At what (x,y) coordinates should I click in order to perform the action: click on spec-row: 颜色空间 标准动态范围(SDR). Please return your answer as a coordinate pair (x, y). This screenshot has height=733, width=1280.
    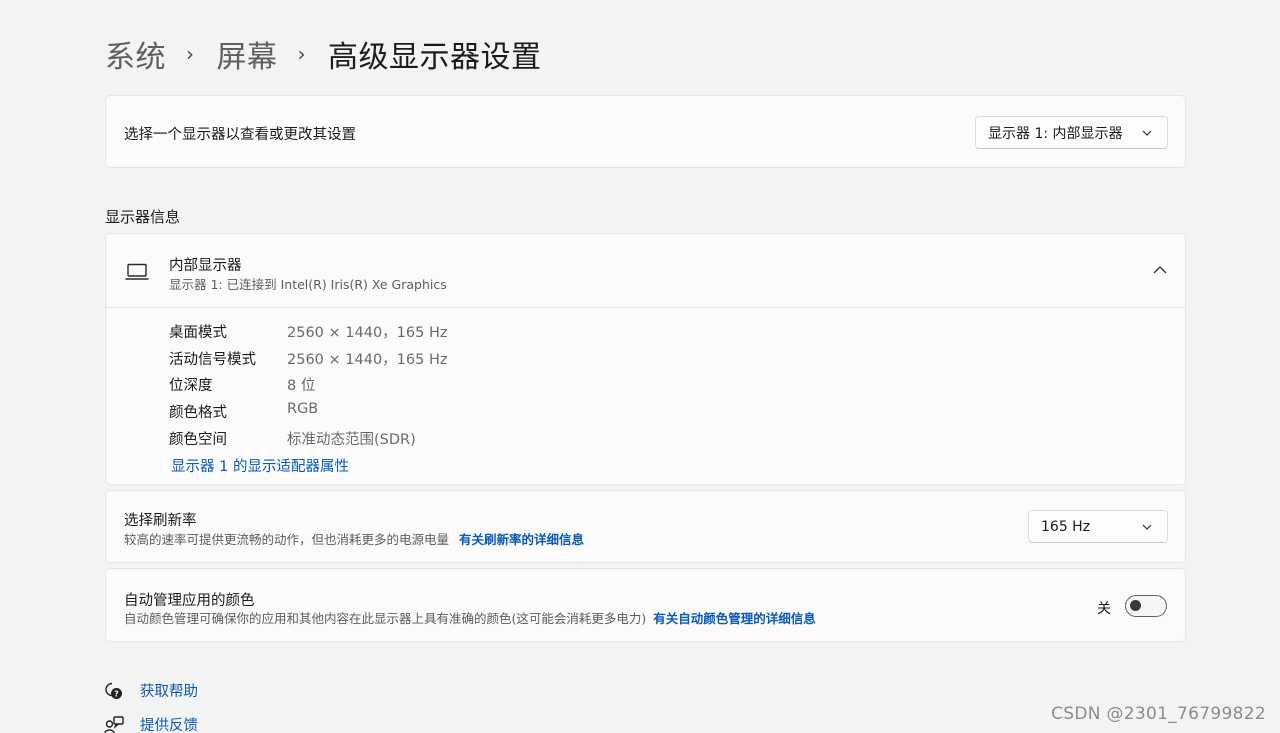
    Looking at the image, I should click on (292, 438).